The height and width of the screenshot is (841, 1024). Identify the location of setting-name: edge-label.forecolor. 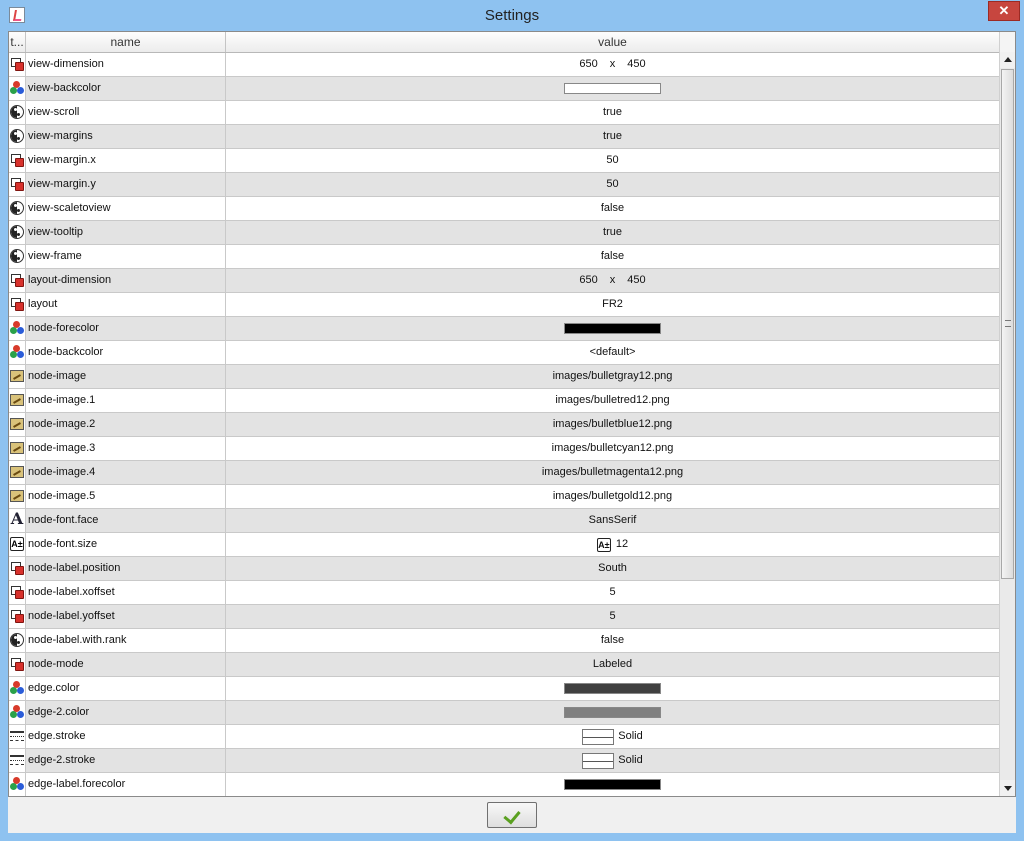
(126, 784).